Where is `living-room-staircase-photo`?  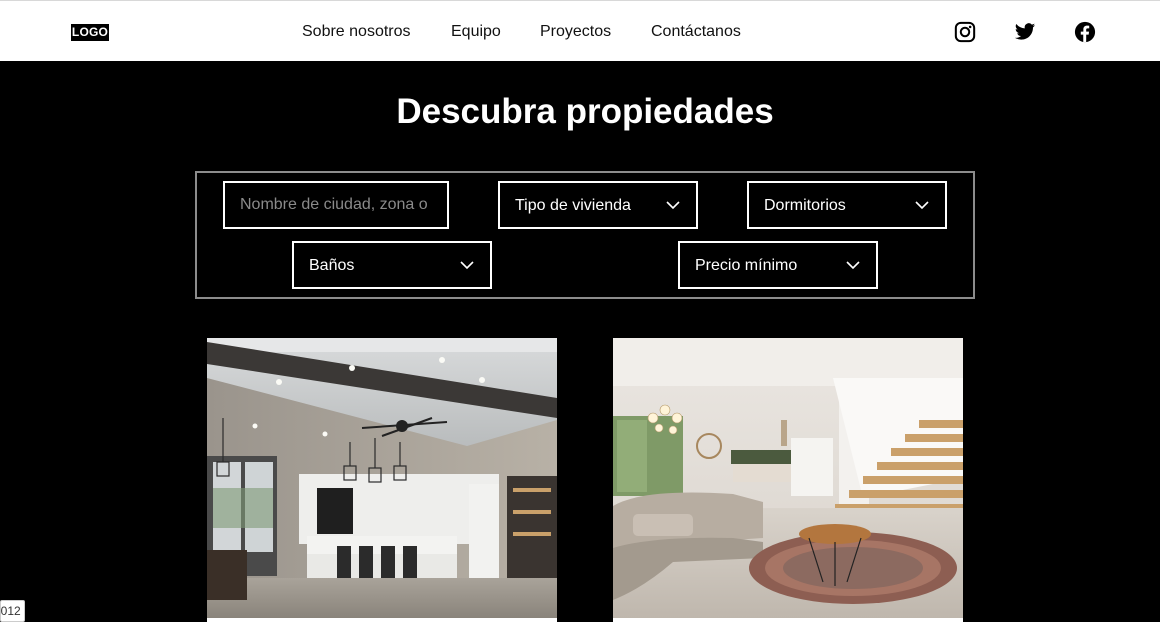
living-room-staircase-photo is located at coordinates (788, 478).